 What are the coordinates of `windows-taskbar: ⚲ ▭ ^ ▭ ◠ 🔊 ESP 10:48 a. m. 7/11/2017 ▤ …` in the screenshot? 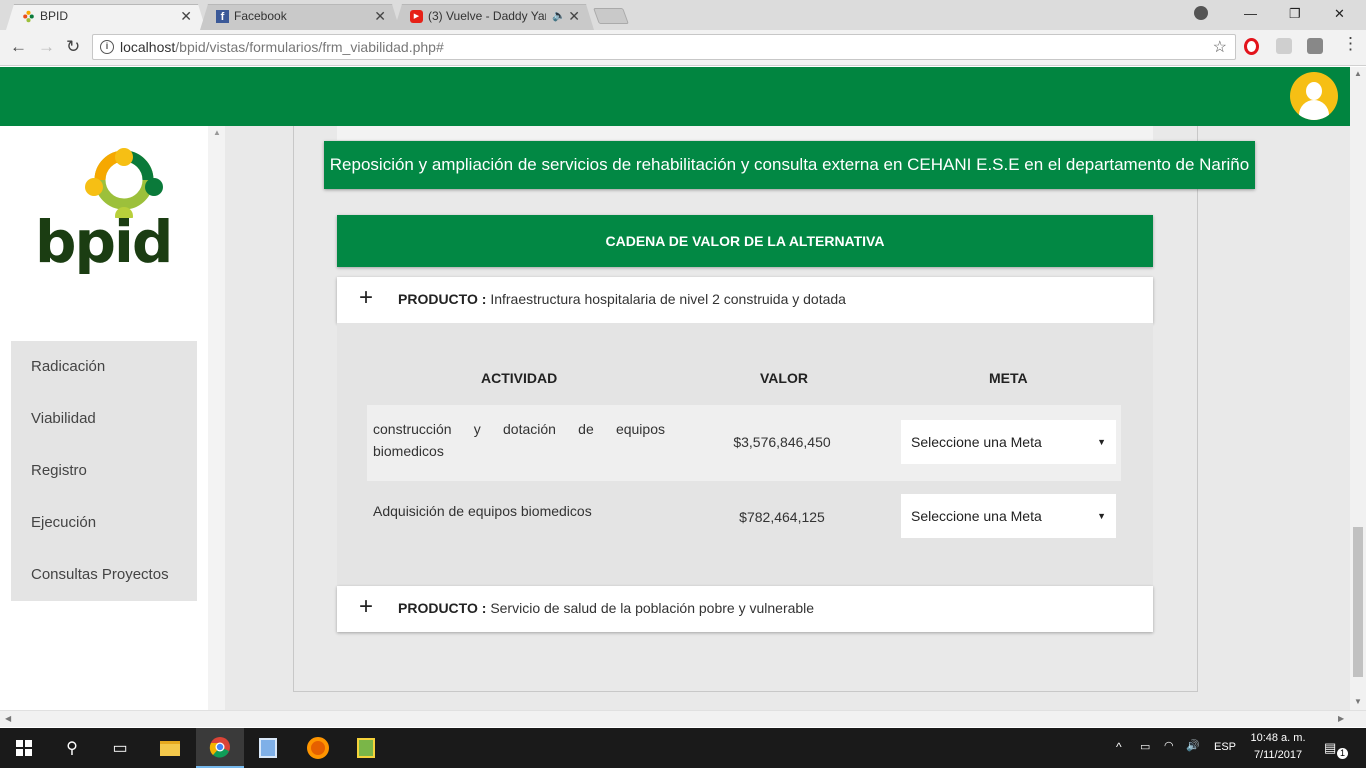 It's located at (683, 748).